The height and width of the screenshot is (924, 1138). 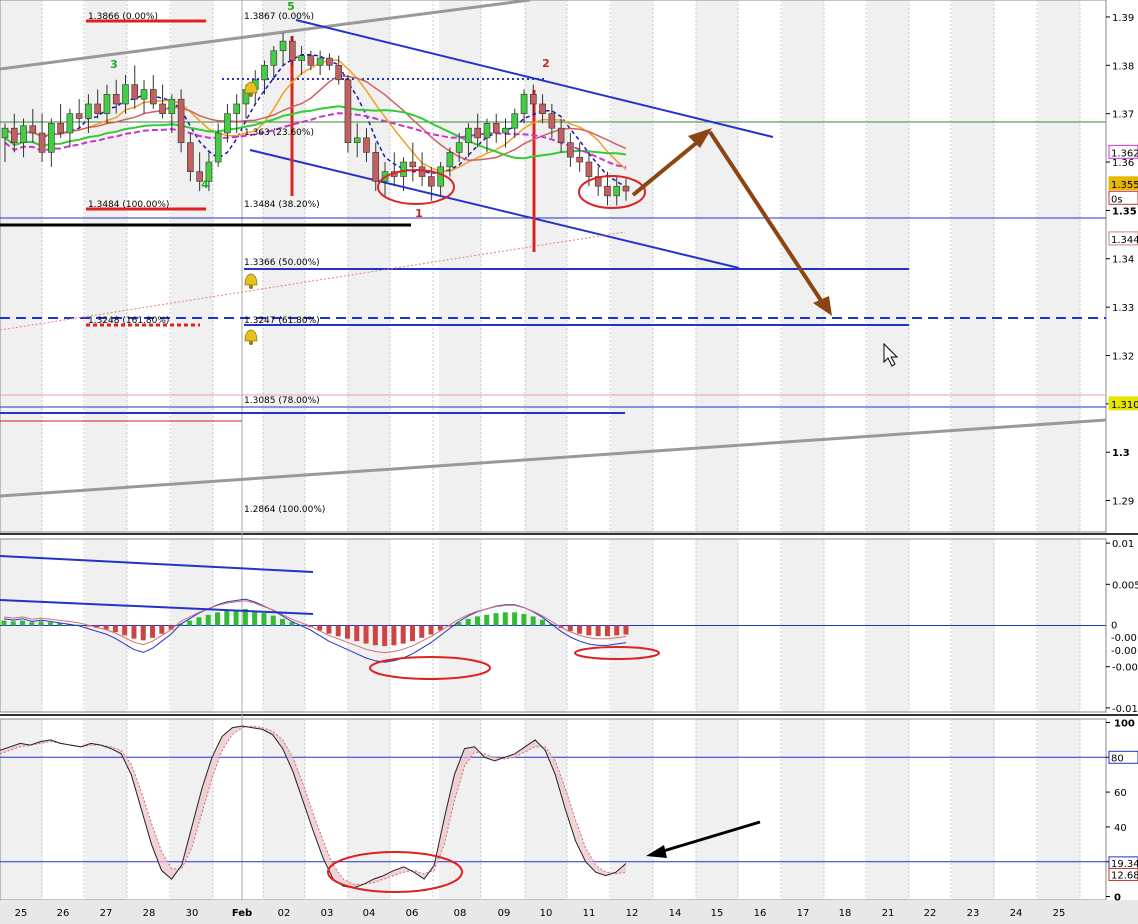 What do you see at coordinates (412, 913) in the screenshot?
I see `x-tick-label: 06` at bounding box center [412, 913].